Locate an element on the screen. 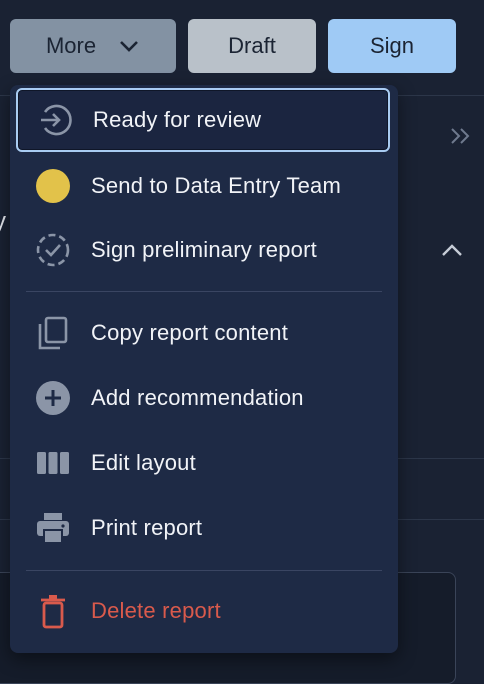  more-button: More is located at coordinates (93, 46).